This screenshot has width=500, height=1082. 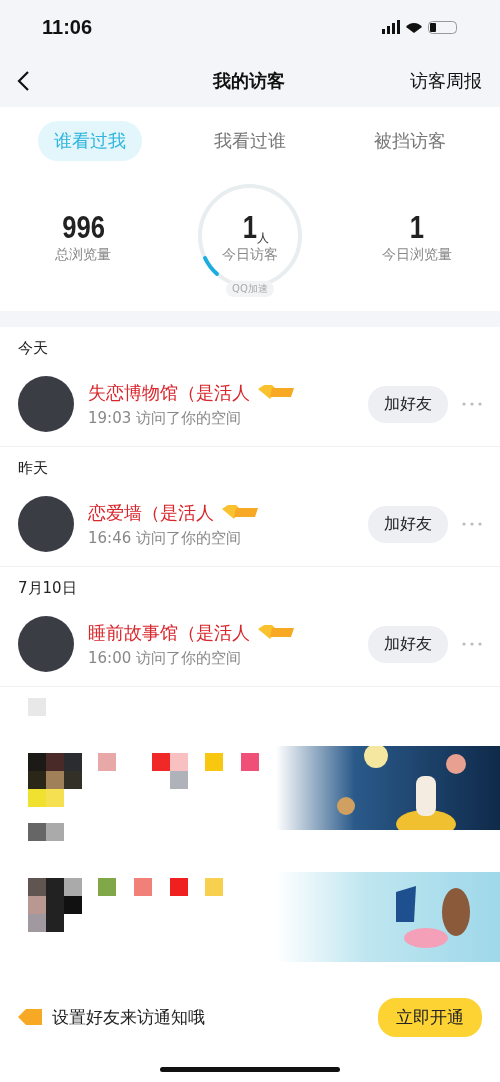 What do you see at coordinates (33, 348) in the screenshot?
I see `date-header: 今天` at bounding box center [33, 348].